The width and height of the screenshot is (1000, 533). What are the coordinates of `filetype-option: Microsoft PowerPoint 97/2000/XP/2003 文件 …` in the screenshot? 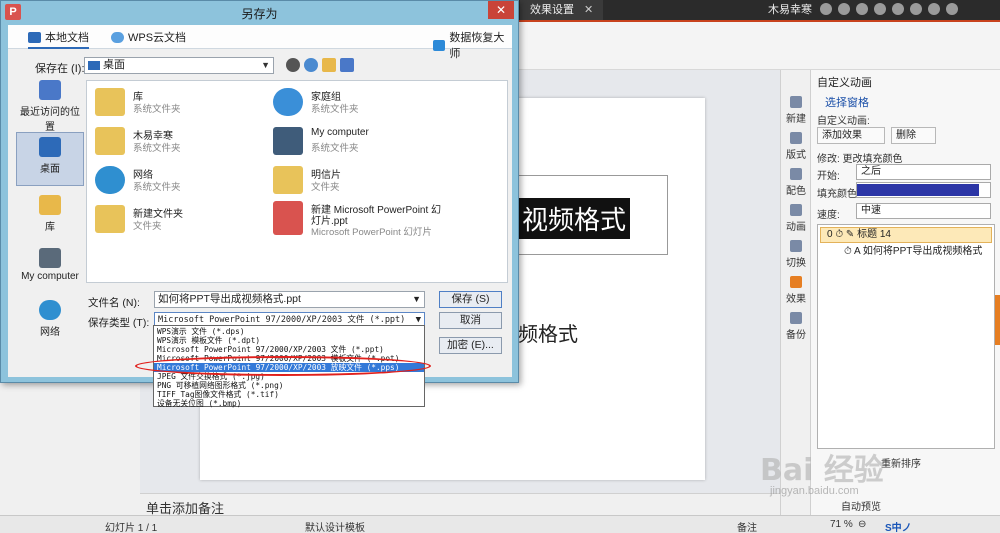 It's located at (289, 349).